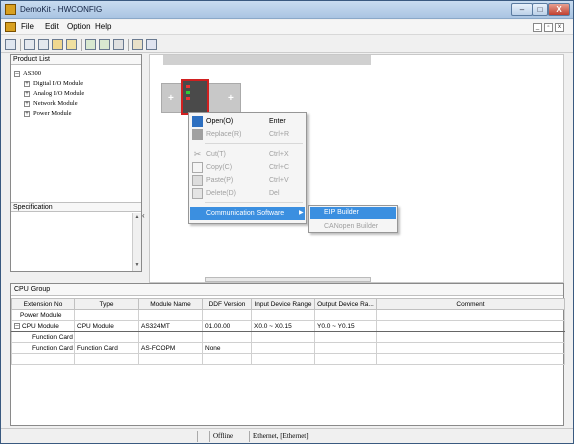 The image size is (574, 444). I want to click on cut-icon, so click(29, 44).